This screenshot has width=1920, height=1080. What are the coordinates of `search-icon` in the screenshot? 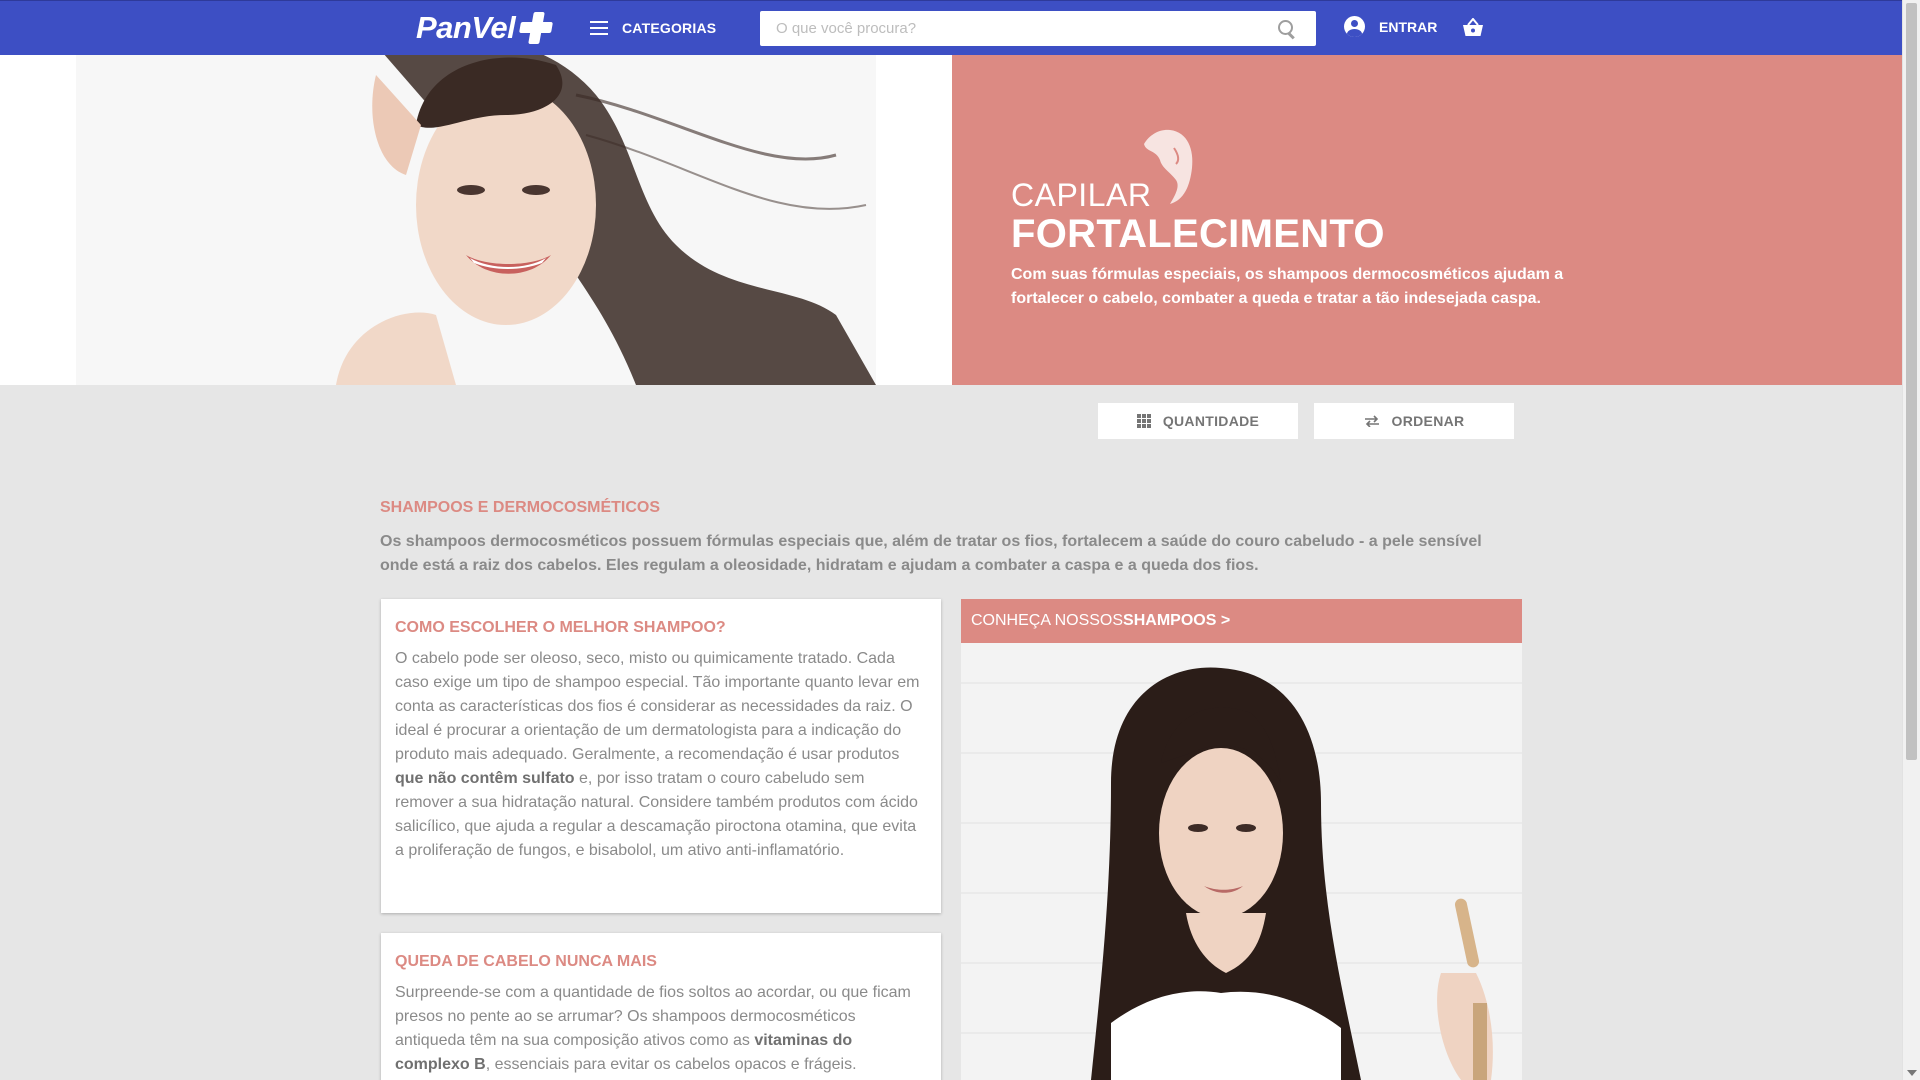 It's located at (1287, 29).